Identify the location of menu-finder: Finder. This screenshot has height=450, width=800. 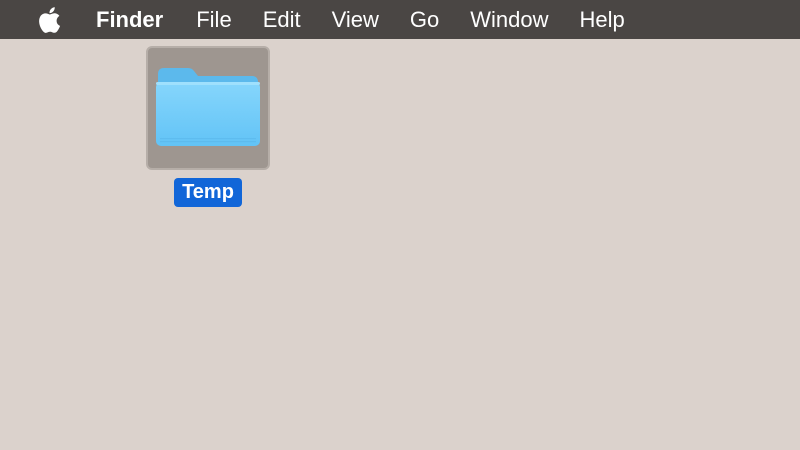
(129, 19).